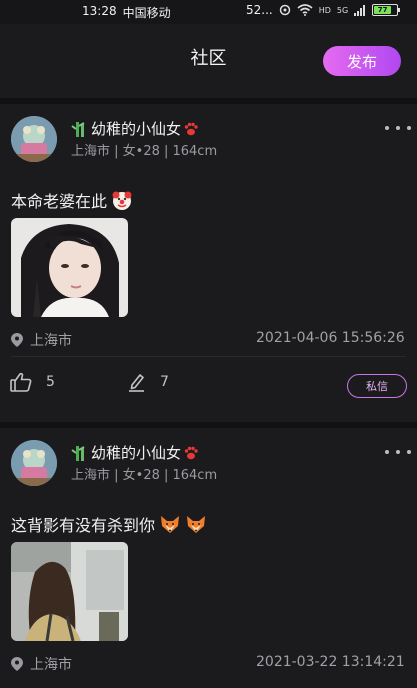 The height and width of the screenshot is (688, 417). What do you see at coordinates (137, 382) in the screenshot?
I see `pencil-icon` at bounding box center [137, 382].